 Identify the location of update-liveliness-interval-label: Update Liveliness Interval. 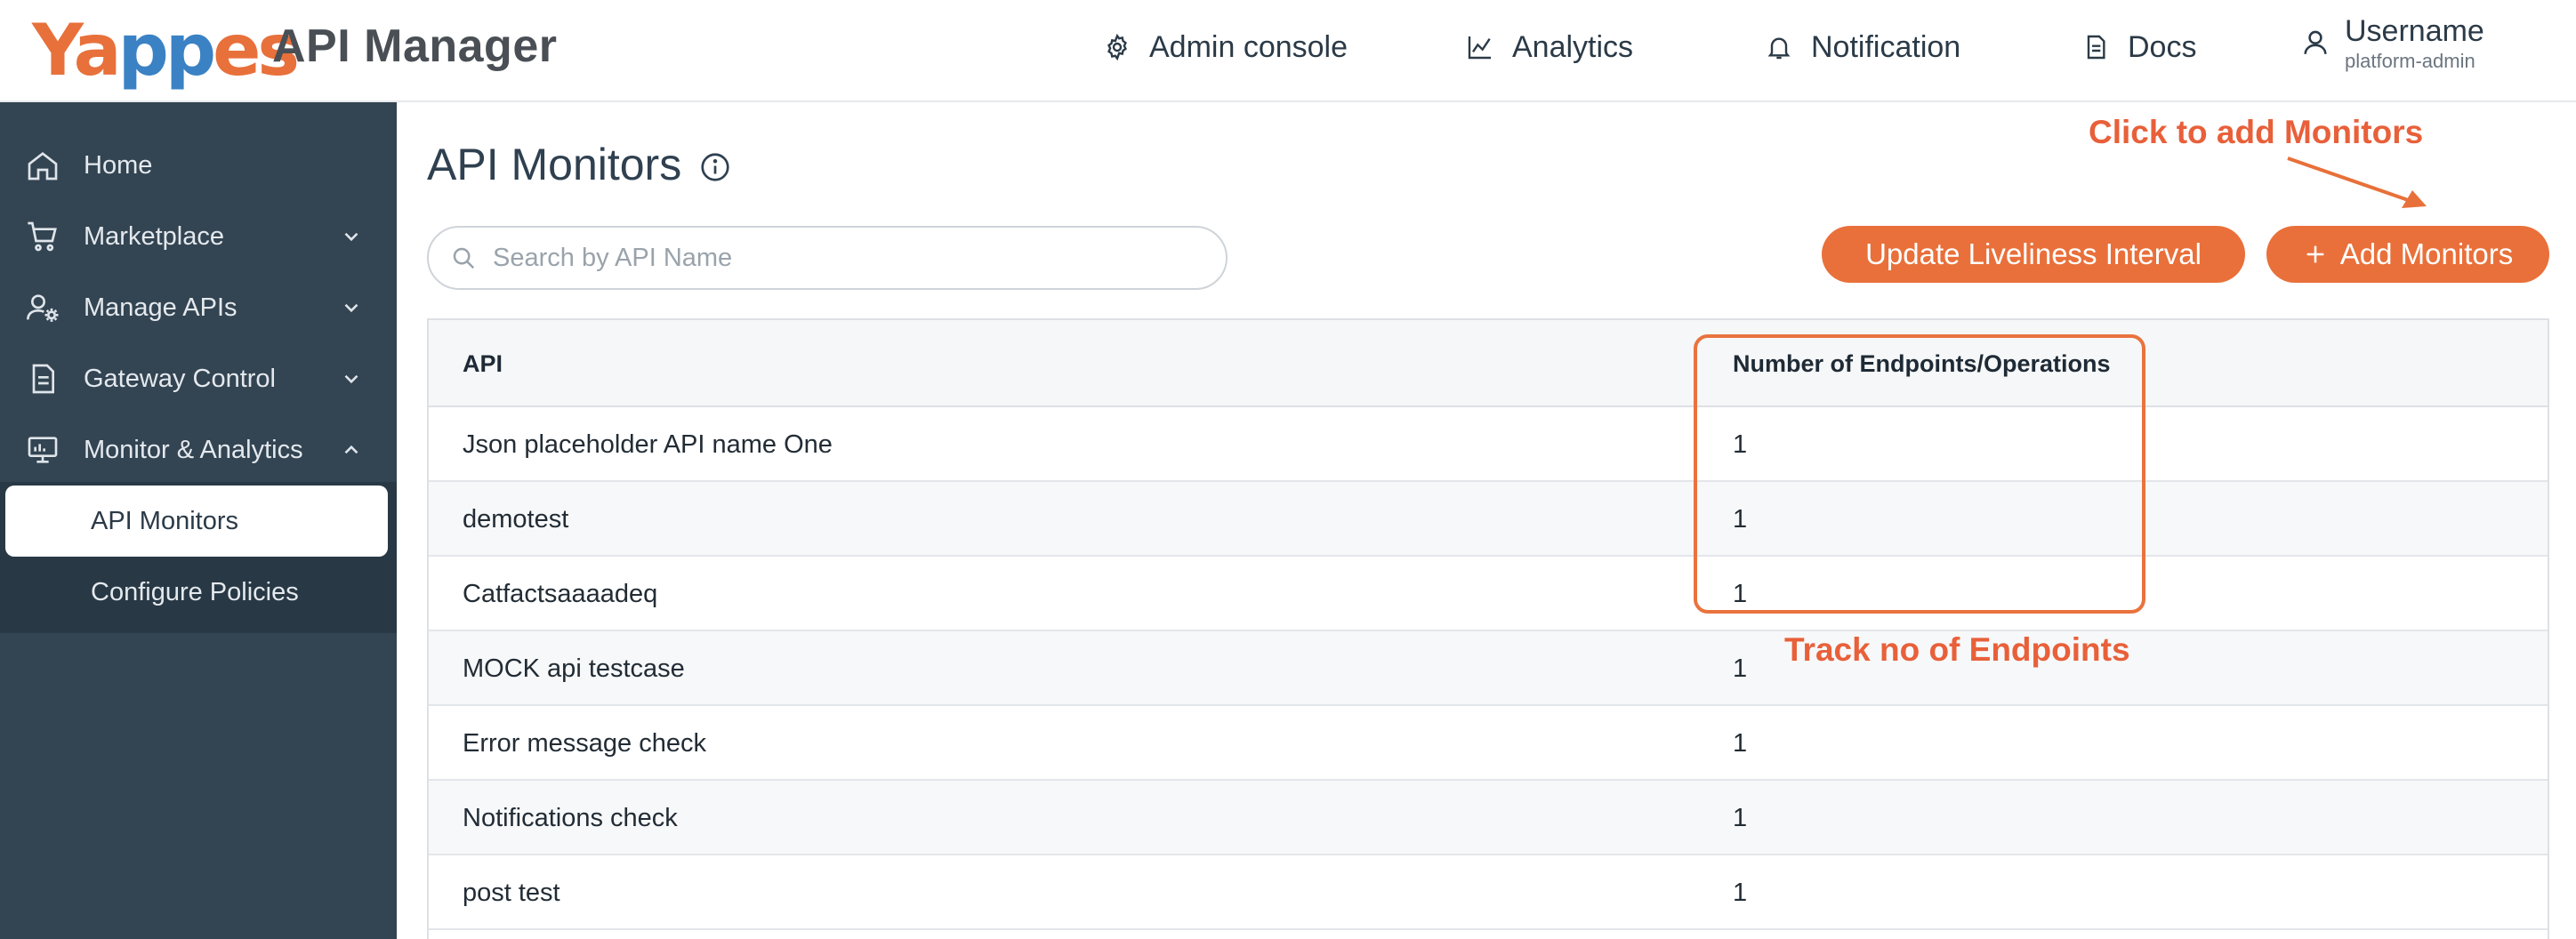
(2033, 253).